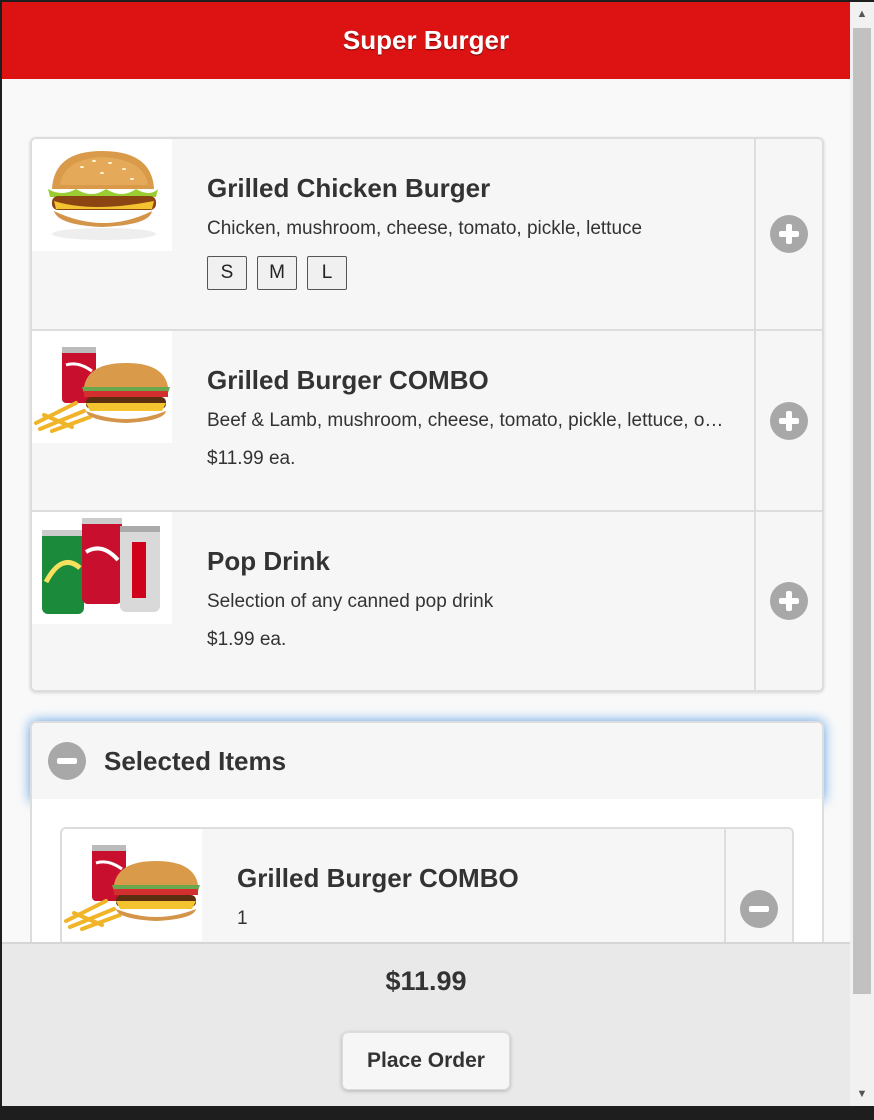 The height and width of the screenshot is (1120, 874). I want to click on selected-items-title: Selected Items, so click(195, 760).